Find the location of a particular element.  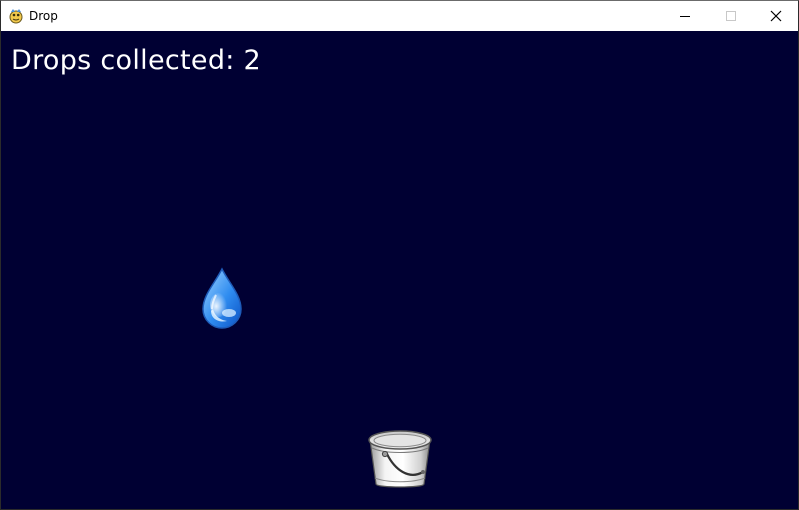

minimize-button is located at coordinates (685, 16).